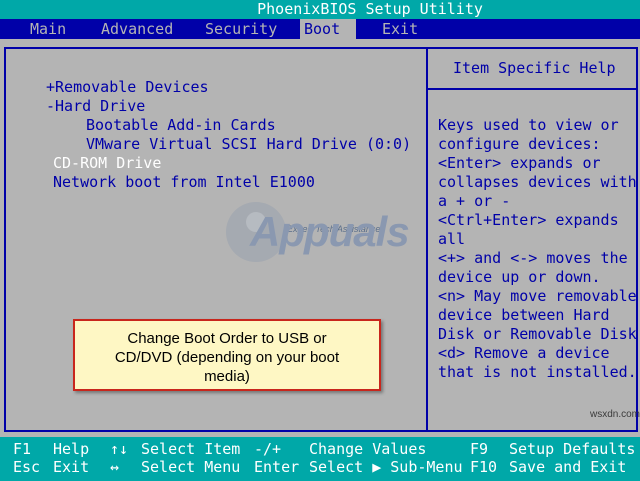  What do you see at coordinates (537, 334) in the screenshot?
I see `help-line: Disk or Removable Disk` at bounding box center [537, 334].